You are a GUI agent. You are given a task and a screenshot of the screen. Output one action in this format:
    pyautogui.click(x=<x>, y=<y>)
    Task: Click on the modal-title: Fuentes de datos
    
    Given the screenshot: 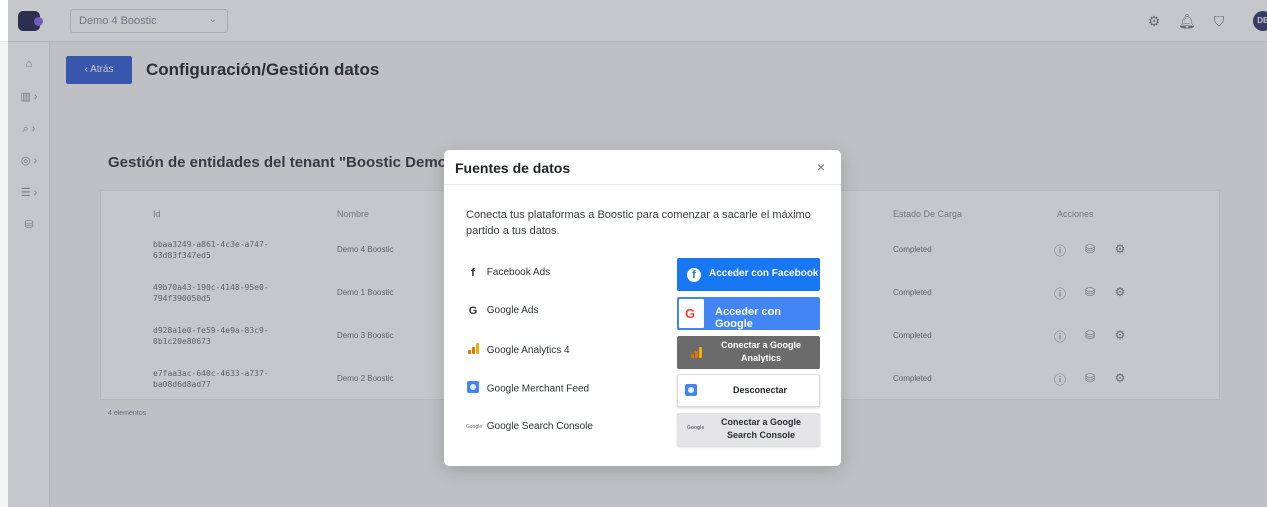 What is the action you would take?
    pyautogui.click(x=513, y=168)
    